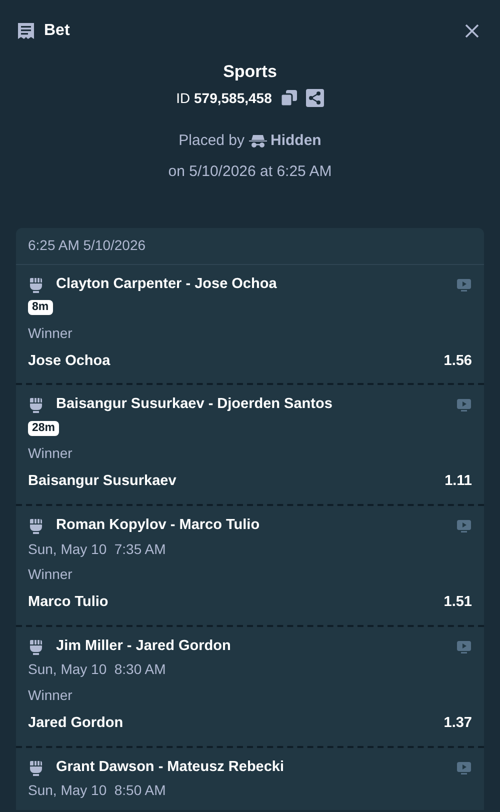 The image size is (500, 812). What do you see at coordinates (250, 172) in the screenshot?
I see `placed-date: on 5/10/2026 at 6:25 AM` at bounding box center [250, 172].